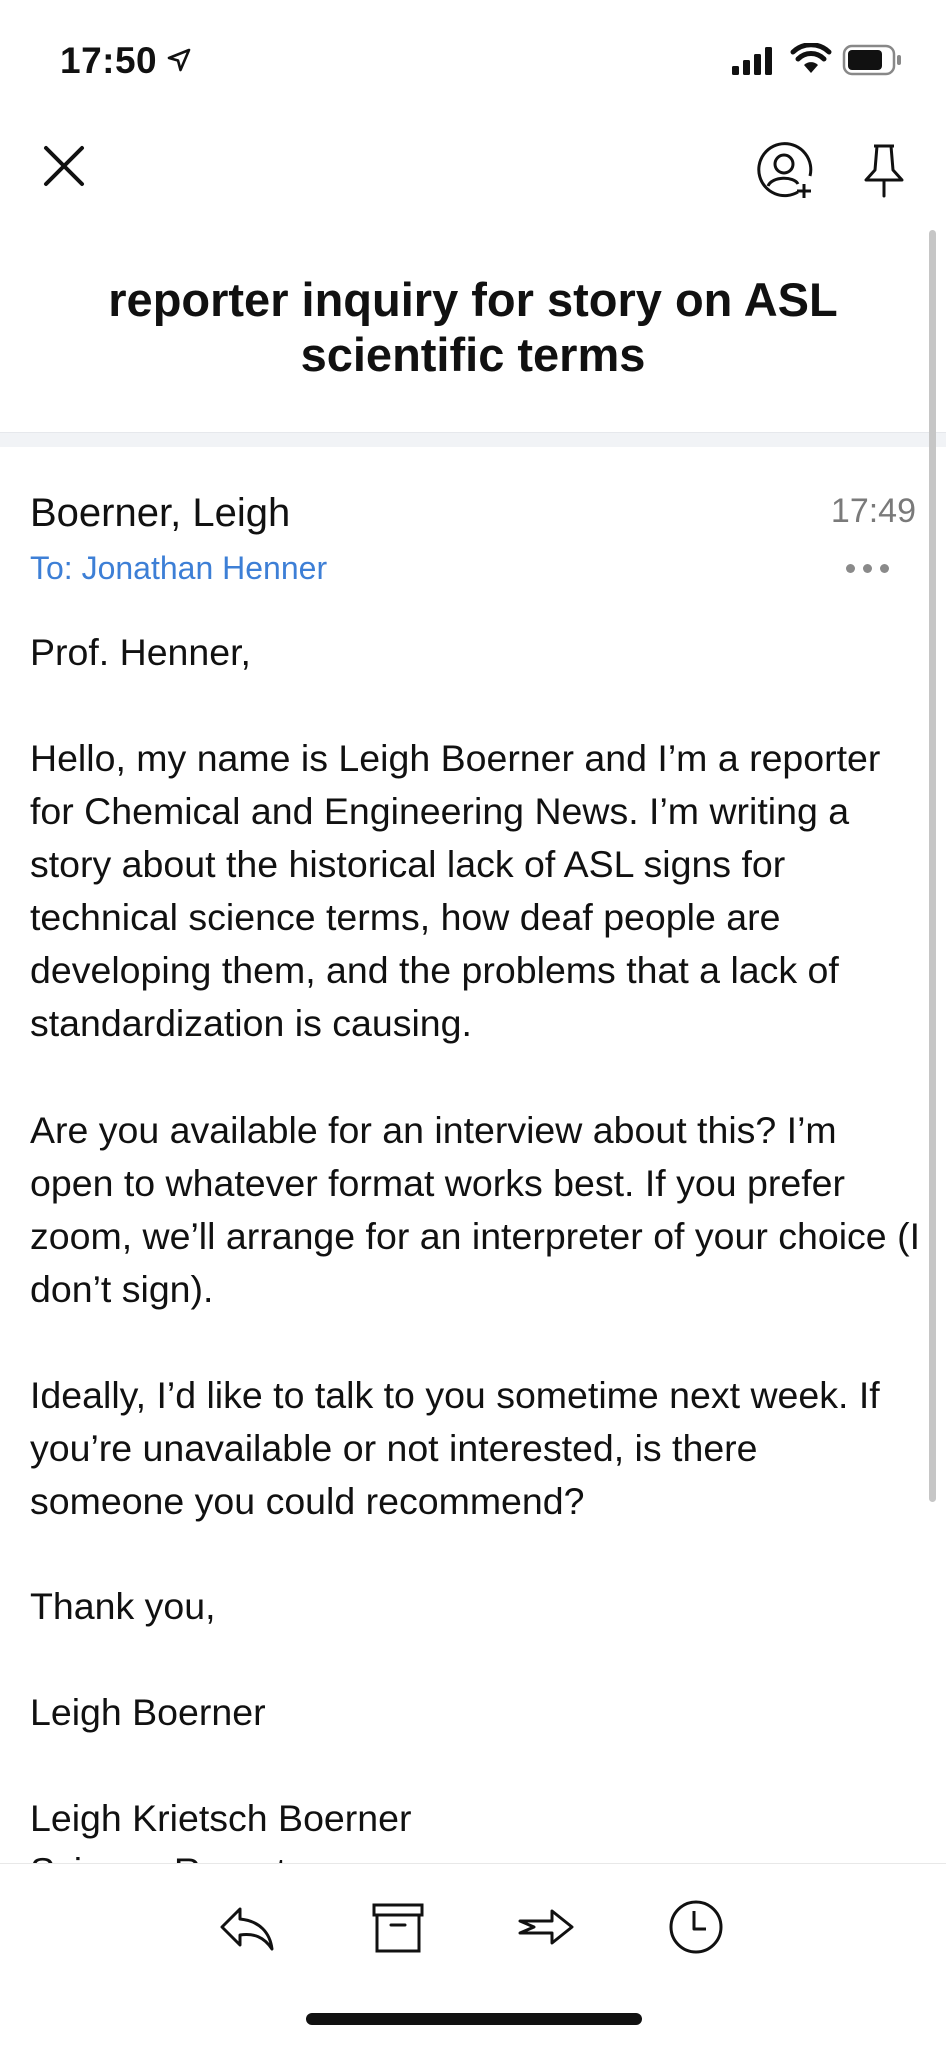  I want to click on signature-name: Leigh Krietsch Boerner, so click(221, 1818).